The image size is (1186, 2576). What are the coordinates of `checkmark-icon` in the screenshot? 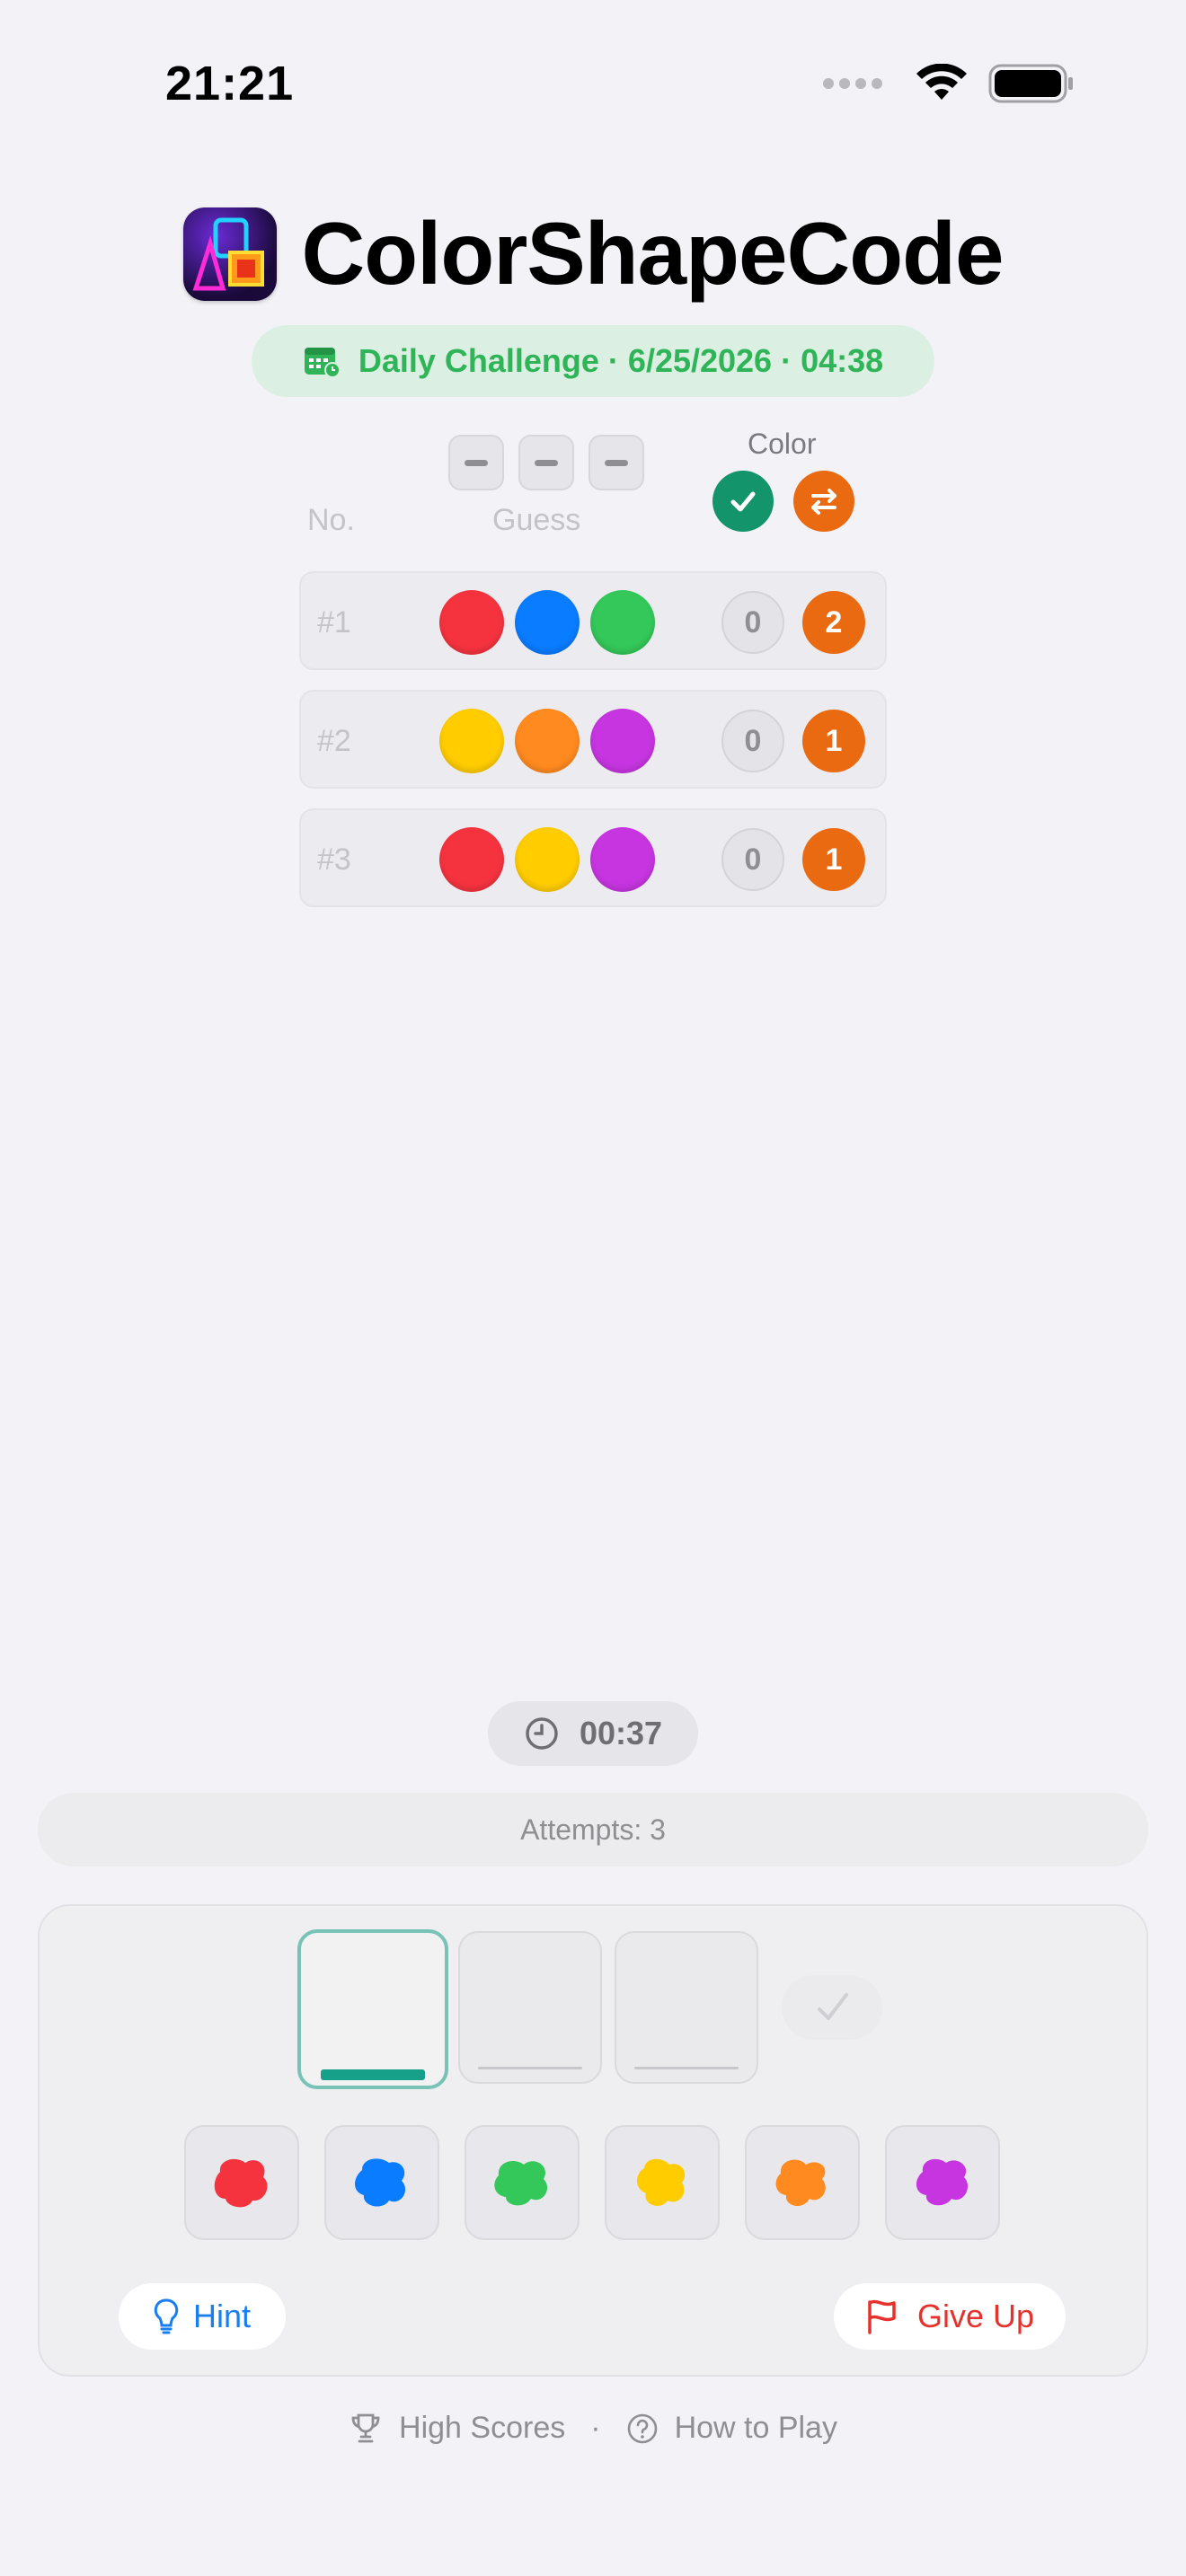 It's located at (833, 2006).